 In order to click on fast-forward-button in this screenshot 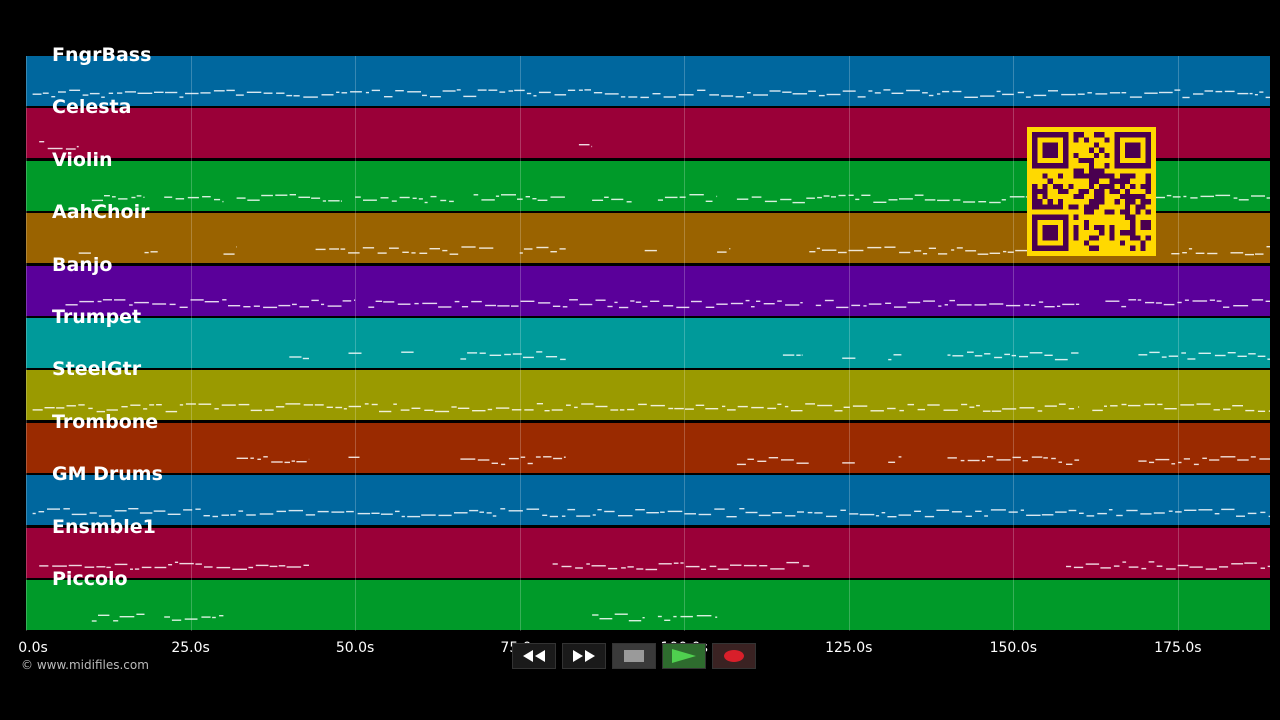, I will do `click(584, 656)`.